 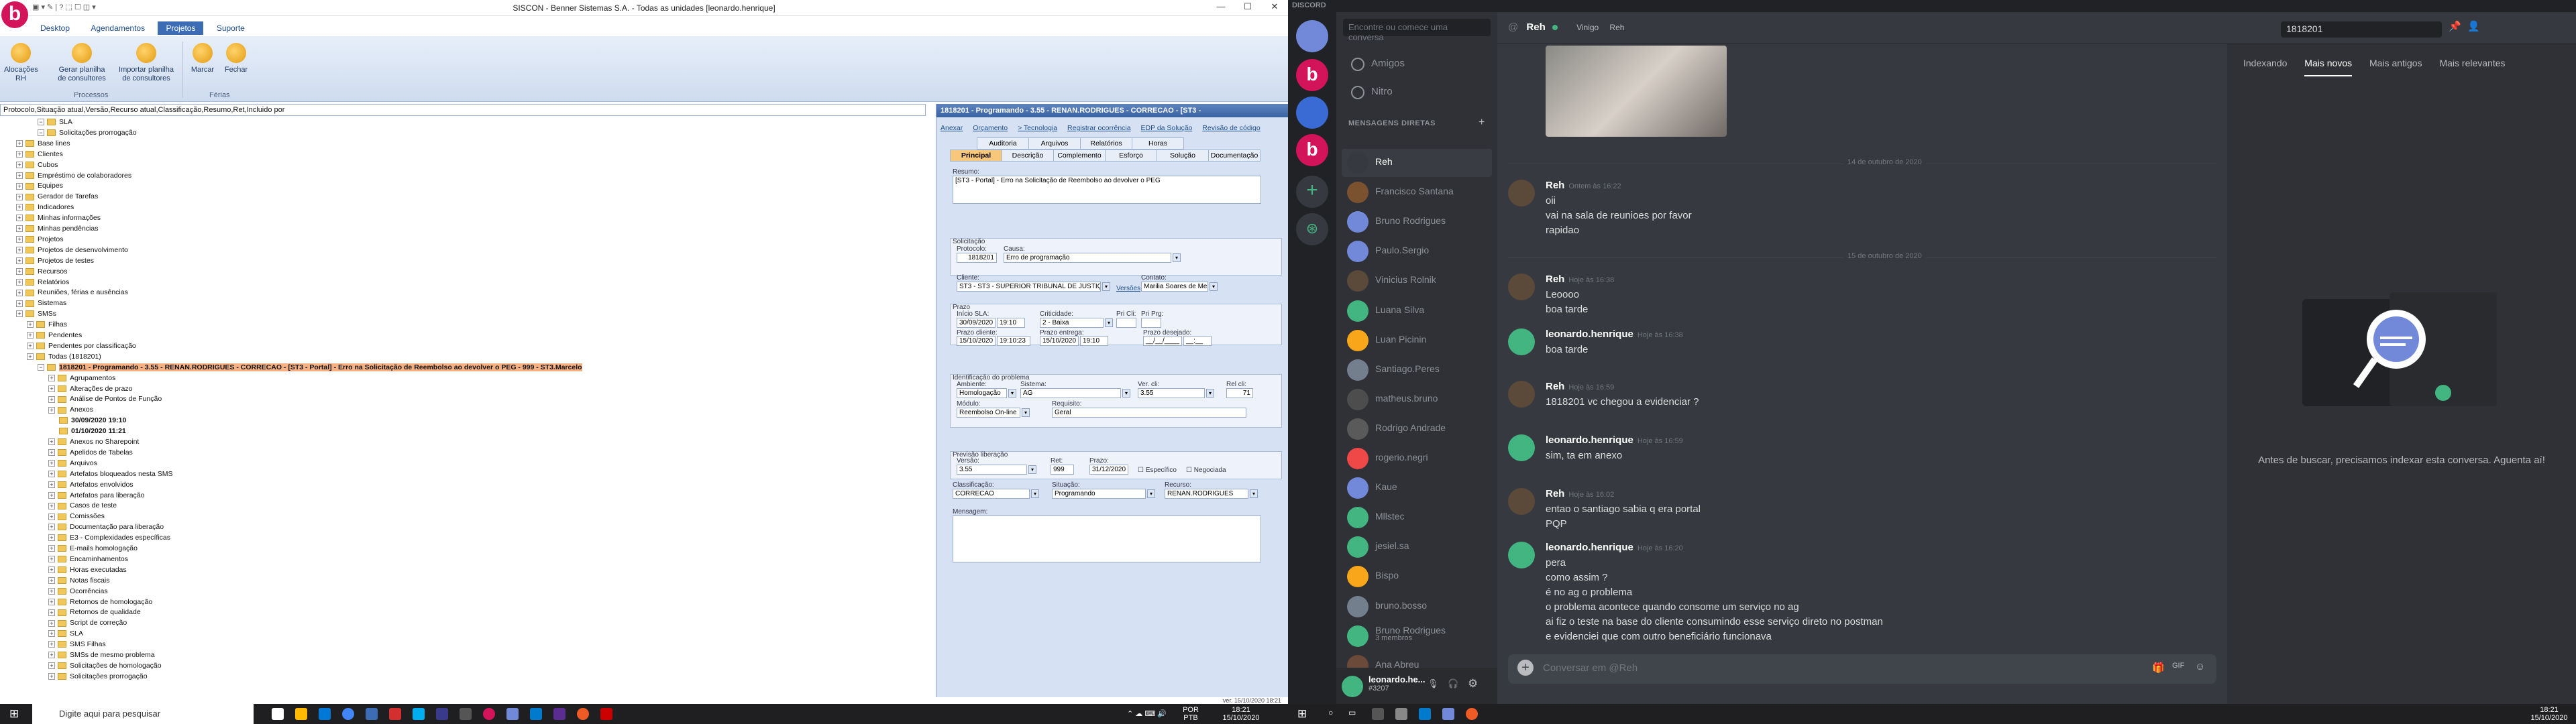 I want to click on task-view-icon, so click(x=278, y=714).